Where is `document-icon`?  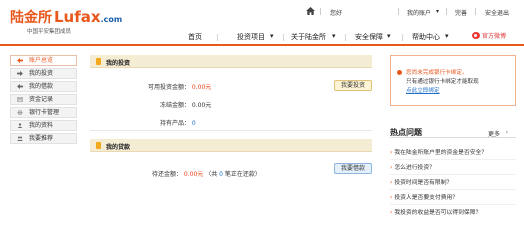 document-icon is located at coordinates (20, 99).